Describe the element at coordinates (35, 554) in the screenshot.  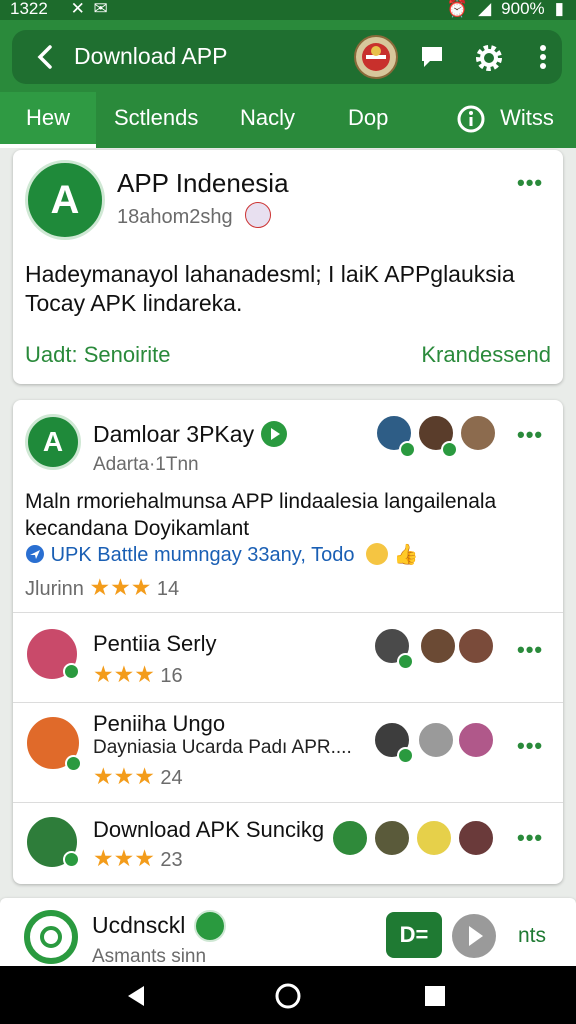
I see `plane-icon` at that location.